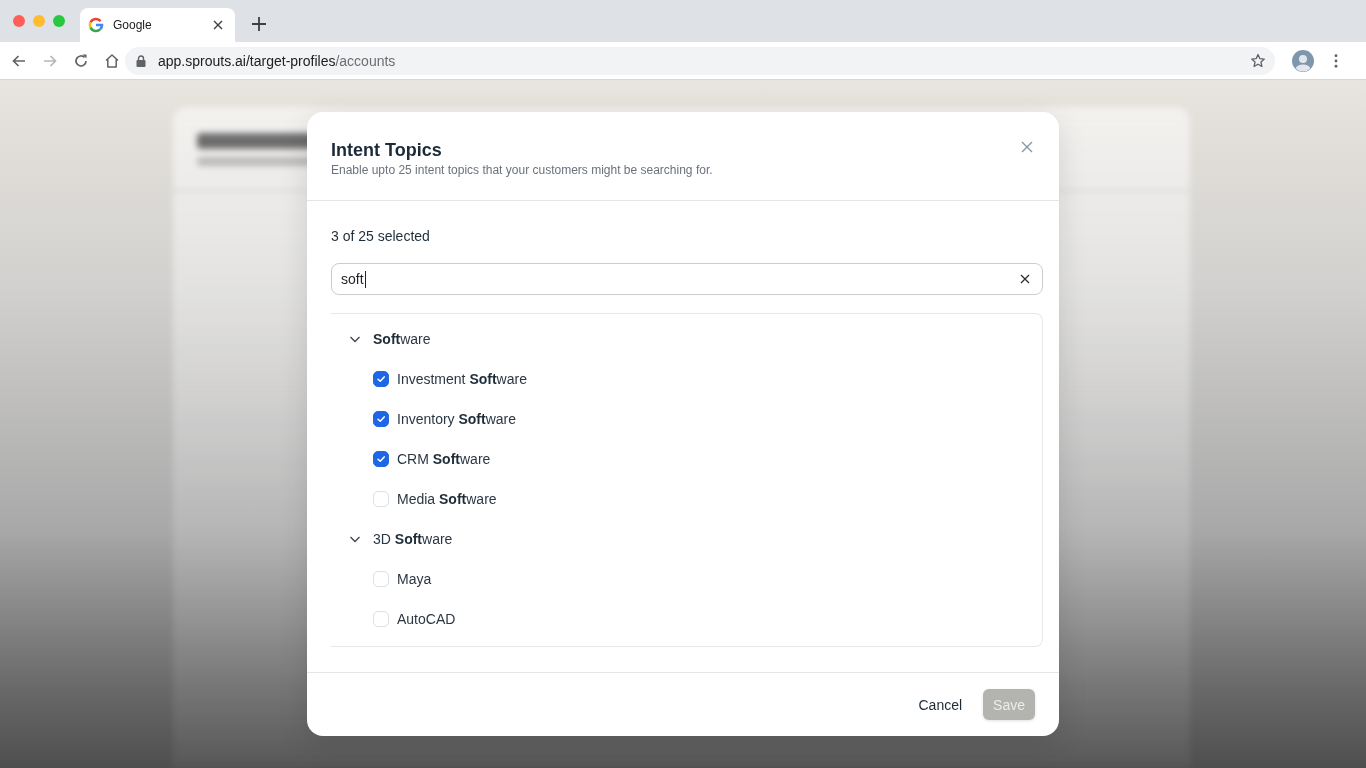  Describe the element at coordinates (387, 150) in the screenshot. I see `dialog-title: Intent Topics` at that location.